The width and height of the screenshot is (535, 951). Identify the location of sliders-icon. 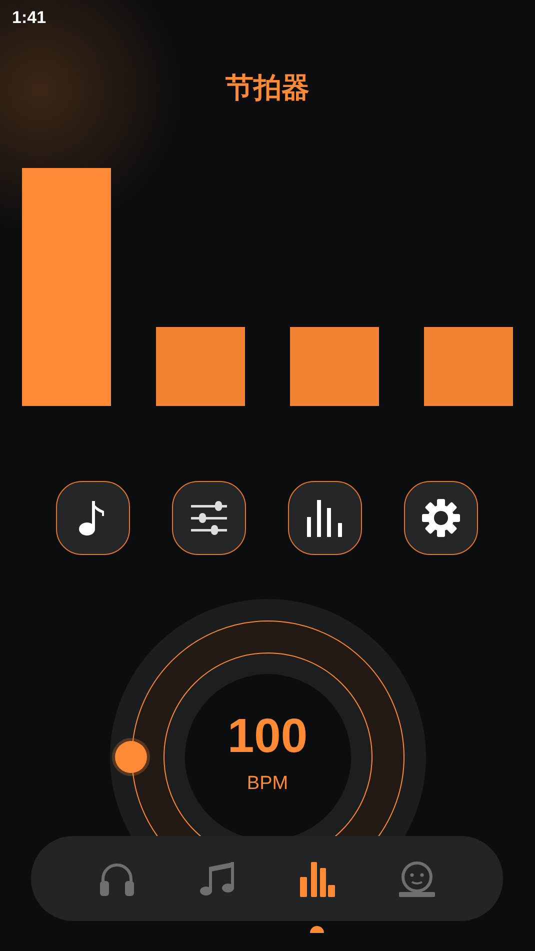
(209, 518).